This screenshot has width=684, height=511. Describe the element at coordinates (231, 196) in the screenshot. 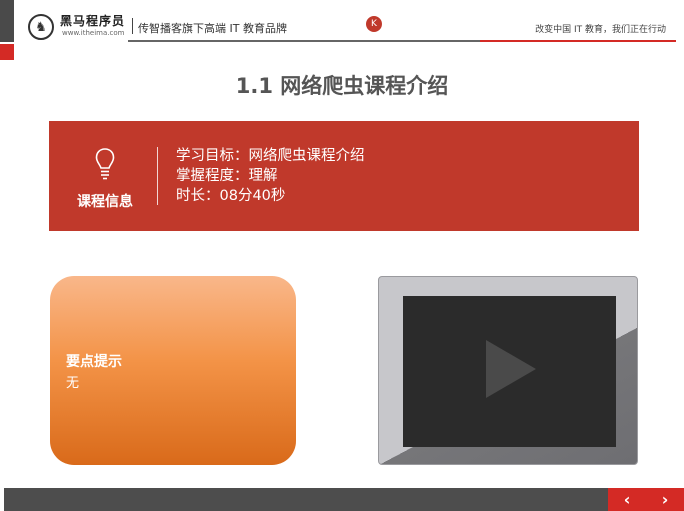

I see `duration-line: 时长：08分40秒` at that location.